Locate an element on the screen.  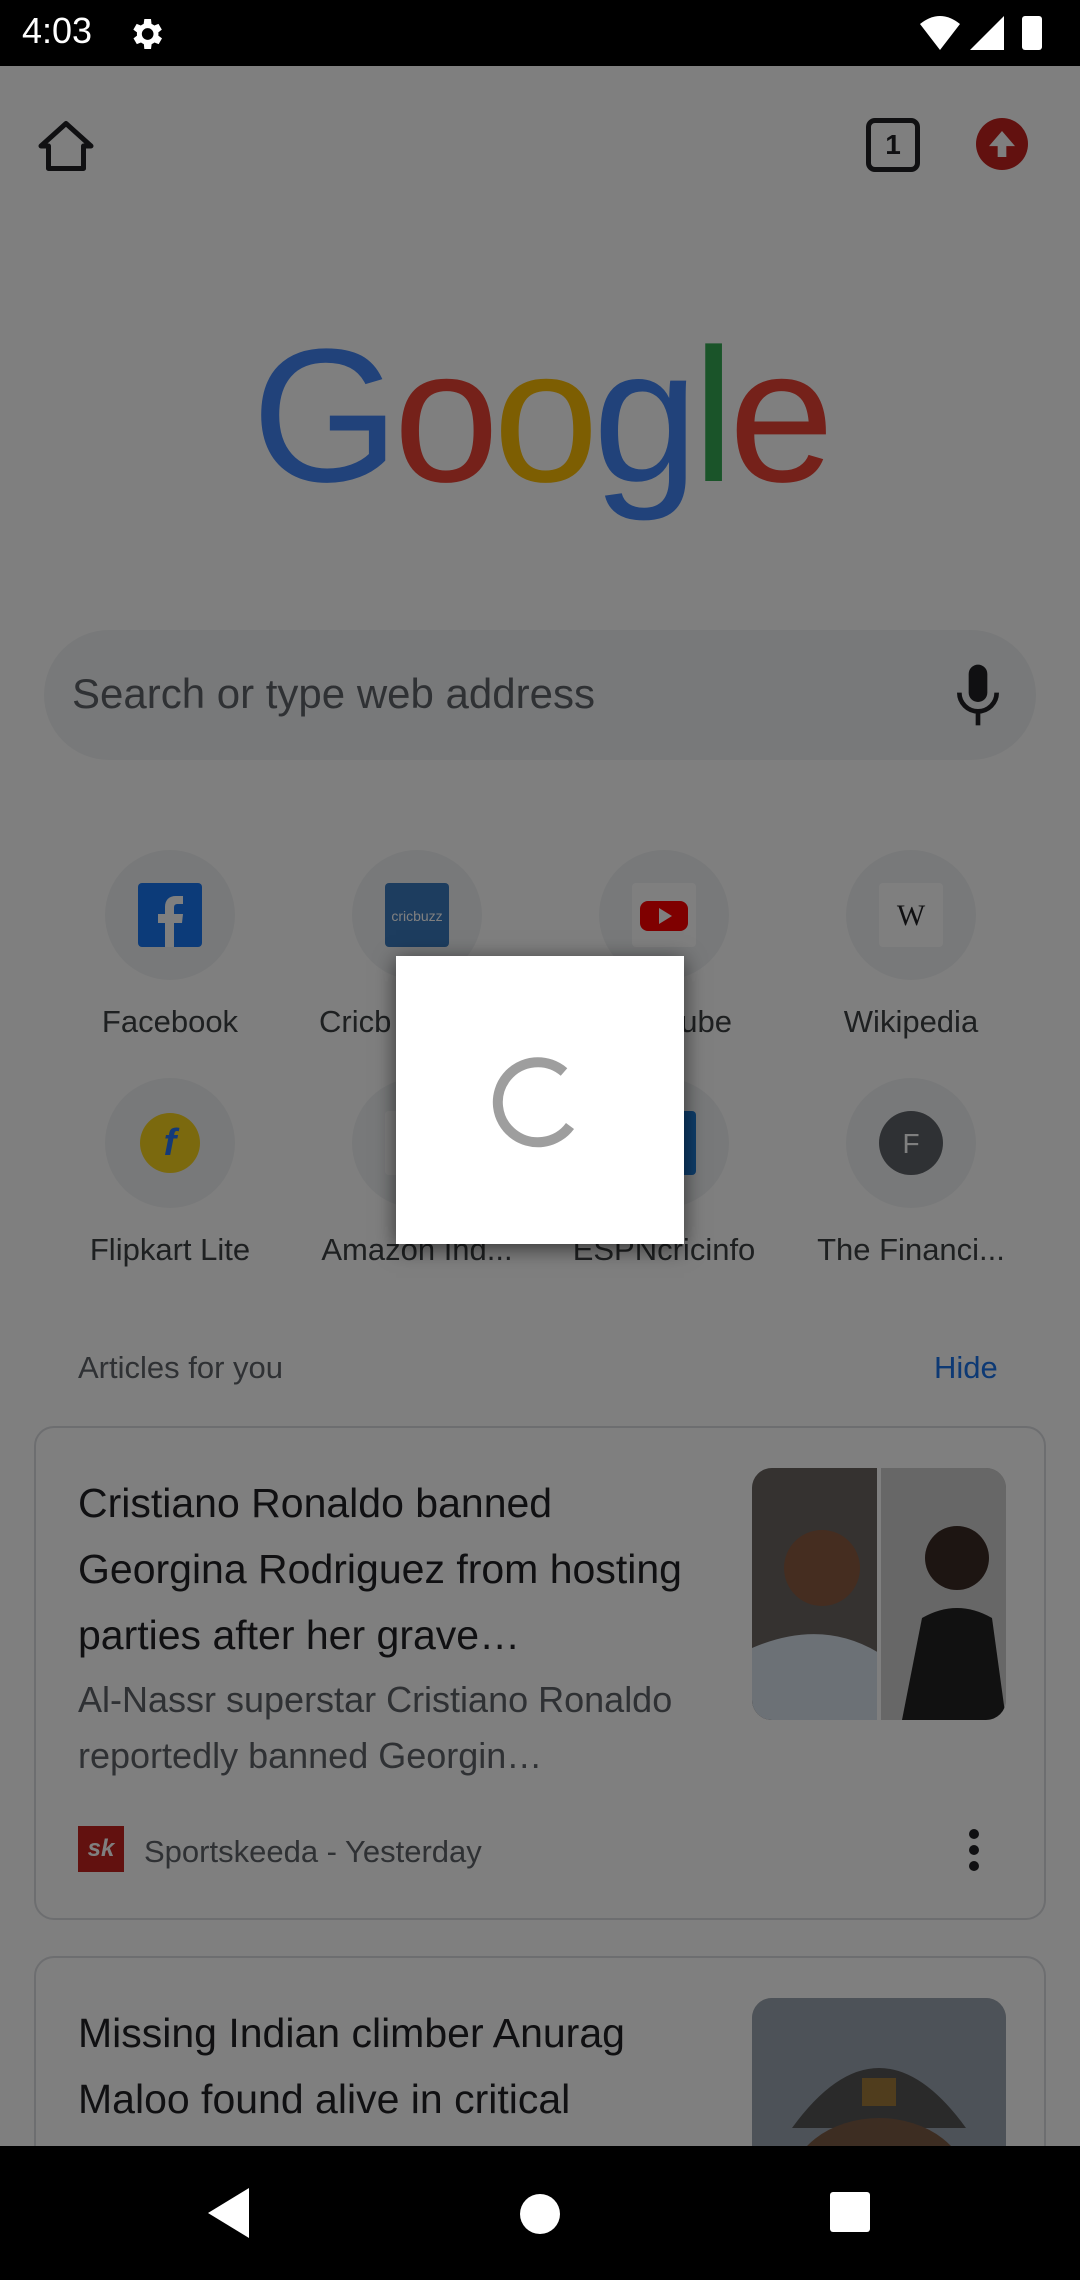
status-icons is located at coordinates (981, 33).